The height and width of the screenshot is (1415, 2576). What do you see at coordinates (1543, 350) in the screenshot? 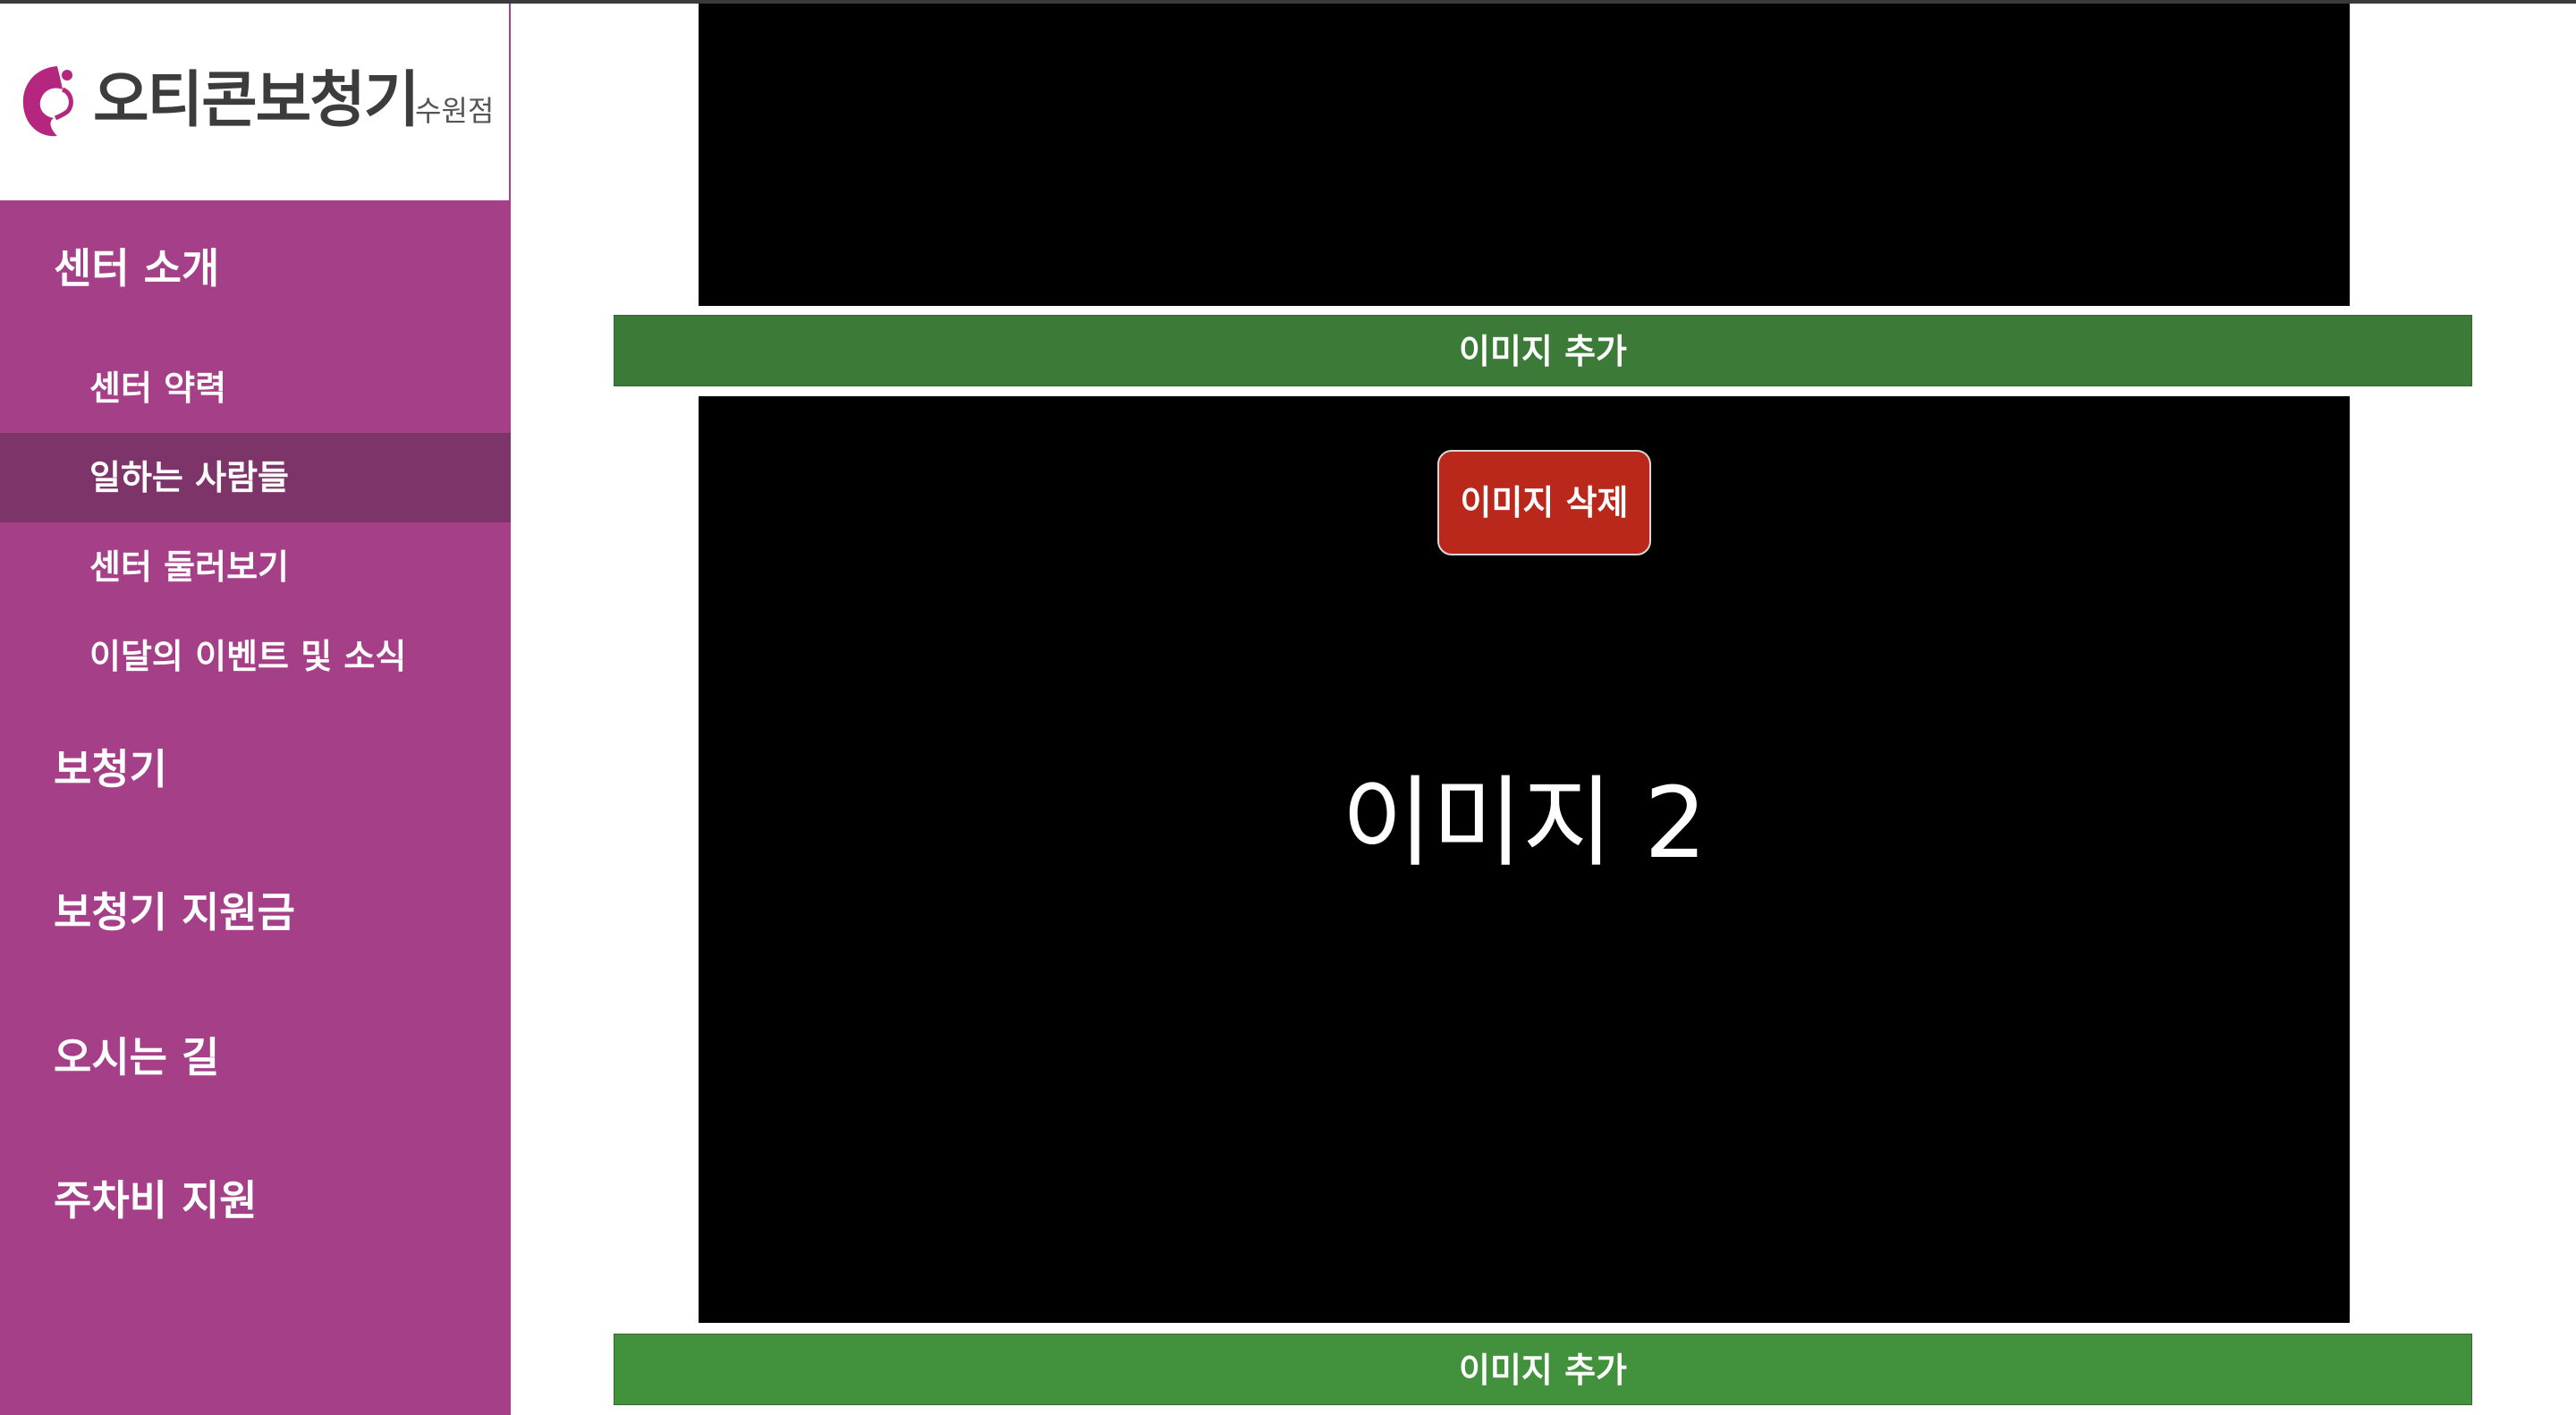
I see `add-image-button: 이미지 추가` at bounding box center [1543, 350].